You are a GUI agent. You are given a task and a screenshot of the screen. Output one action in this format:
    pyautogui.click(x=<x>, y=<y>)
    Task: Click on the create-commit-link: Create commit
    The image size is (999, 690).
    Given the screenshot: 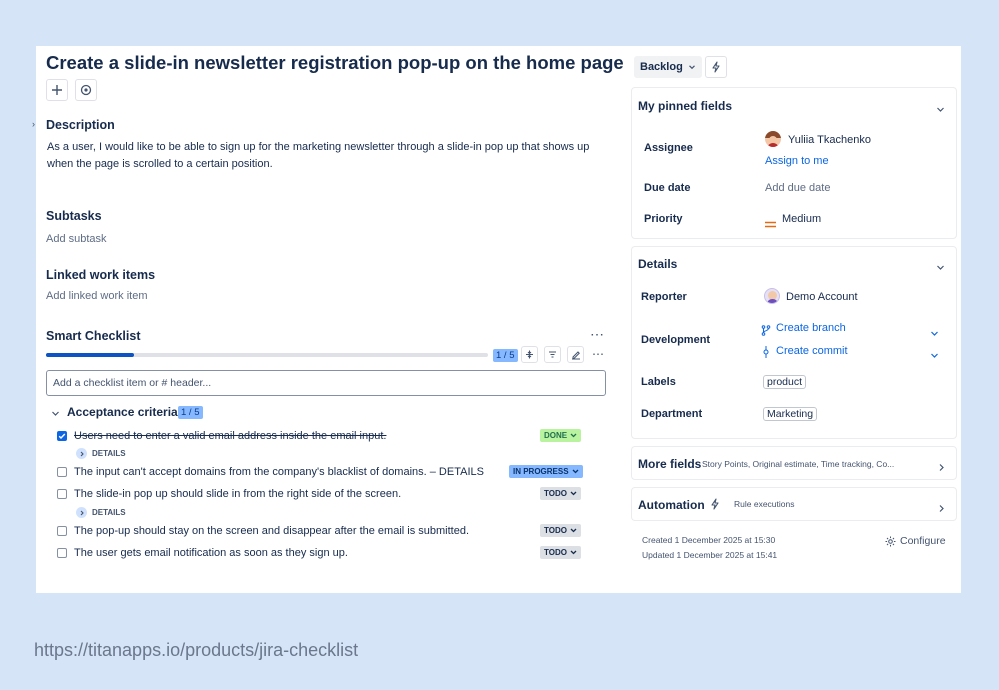 What is the action you would take?
    pyautogui.click(x=812, y=351)
    